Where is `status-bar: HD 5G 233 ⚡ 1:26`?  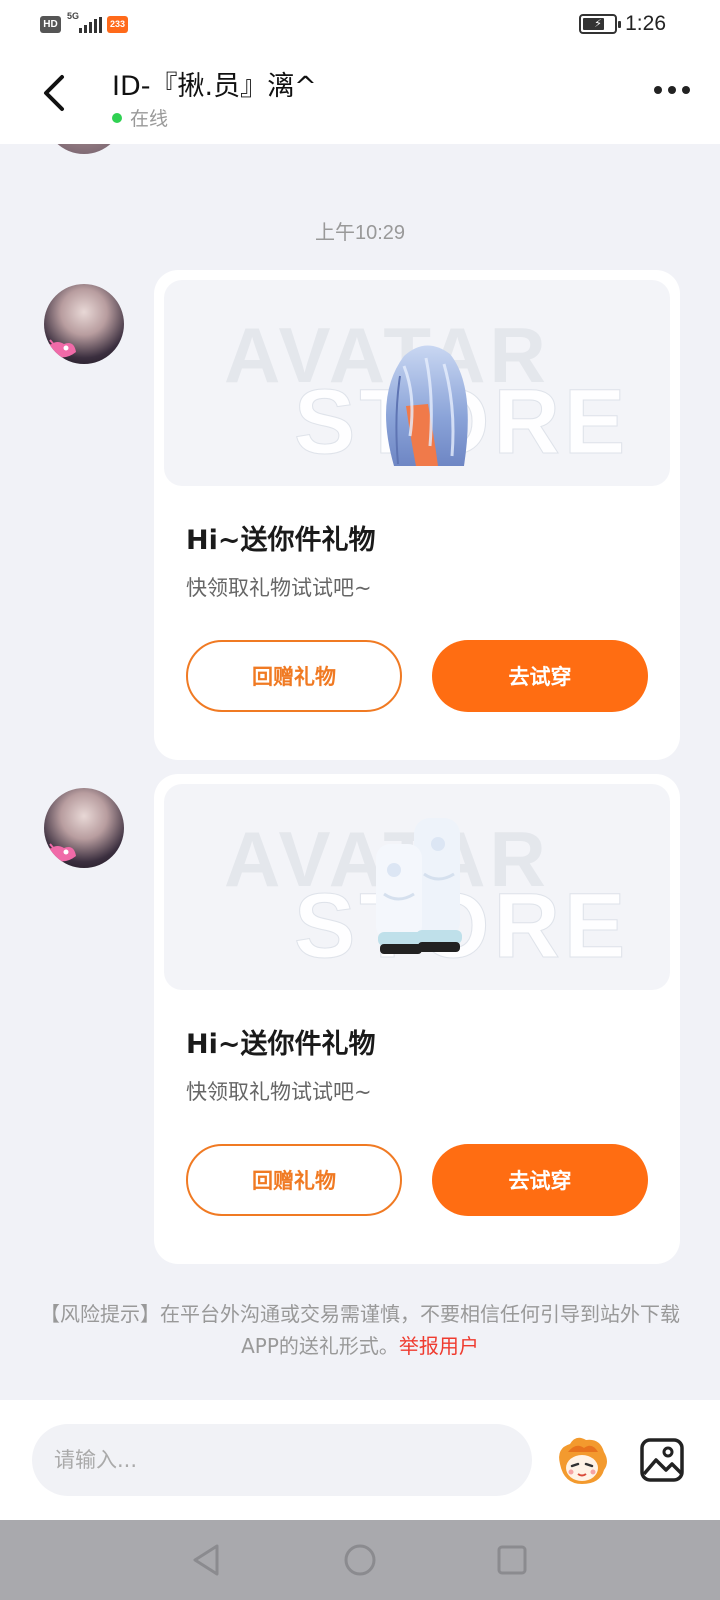 status-bar: HD 5G 233 ⚡ 1:26 is located at coordinates (360, 24).